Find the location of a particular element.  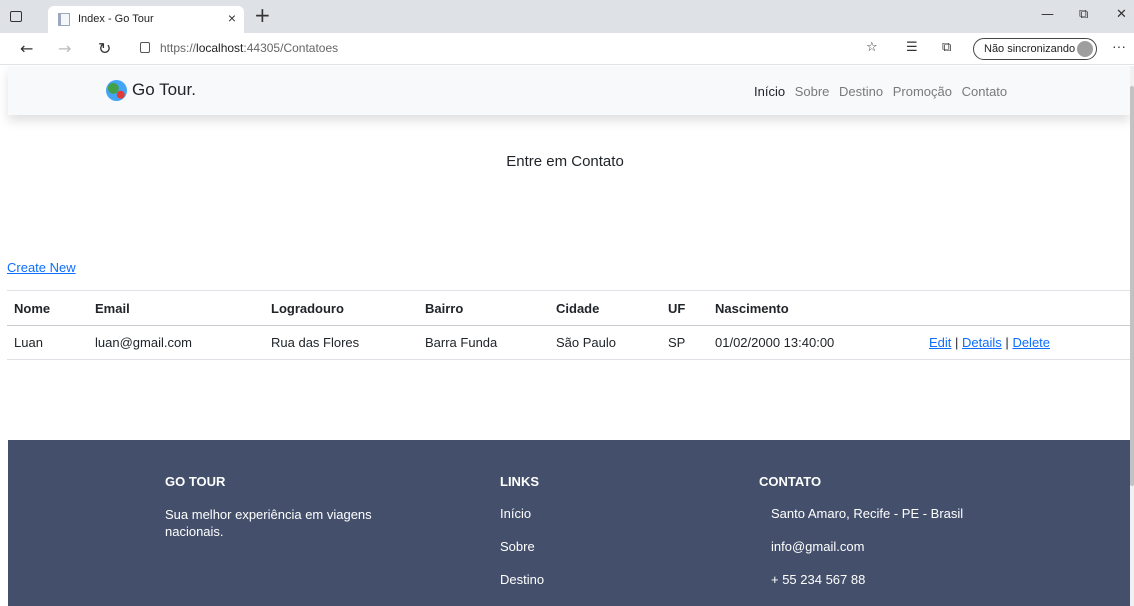

refresh-icon: ↻ is located at coordinates (104, 48).